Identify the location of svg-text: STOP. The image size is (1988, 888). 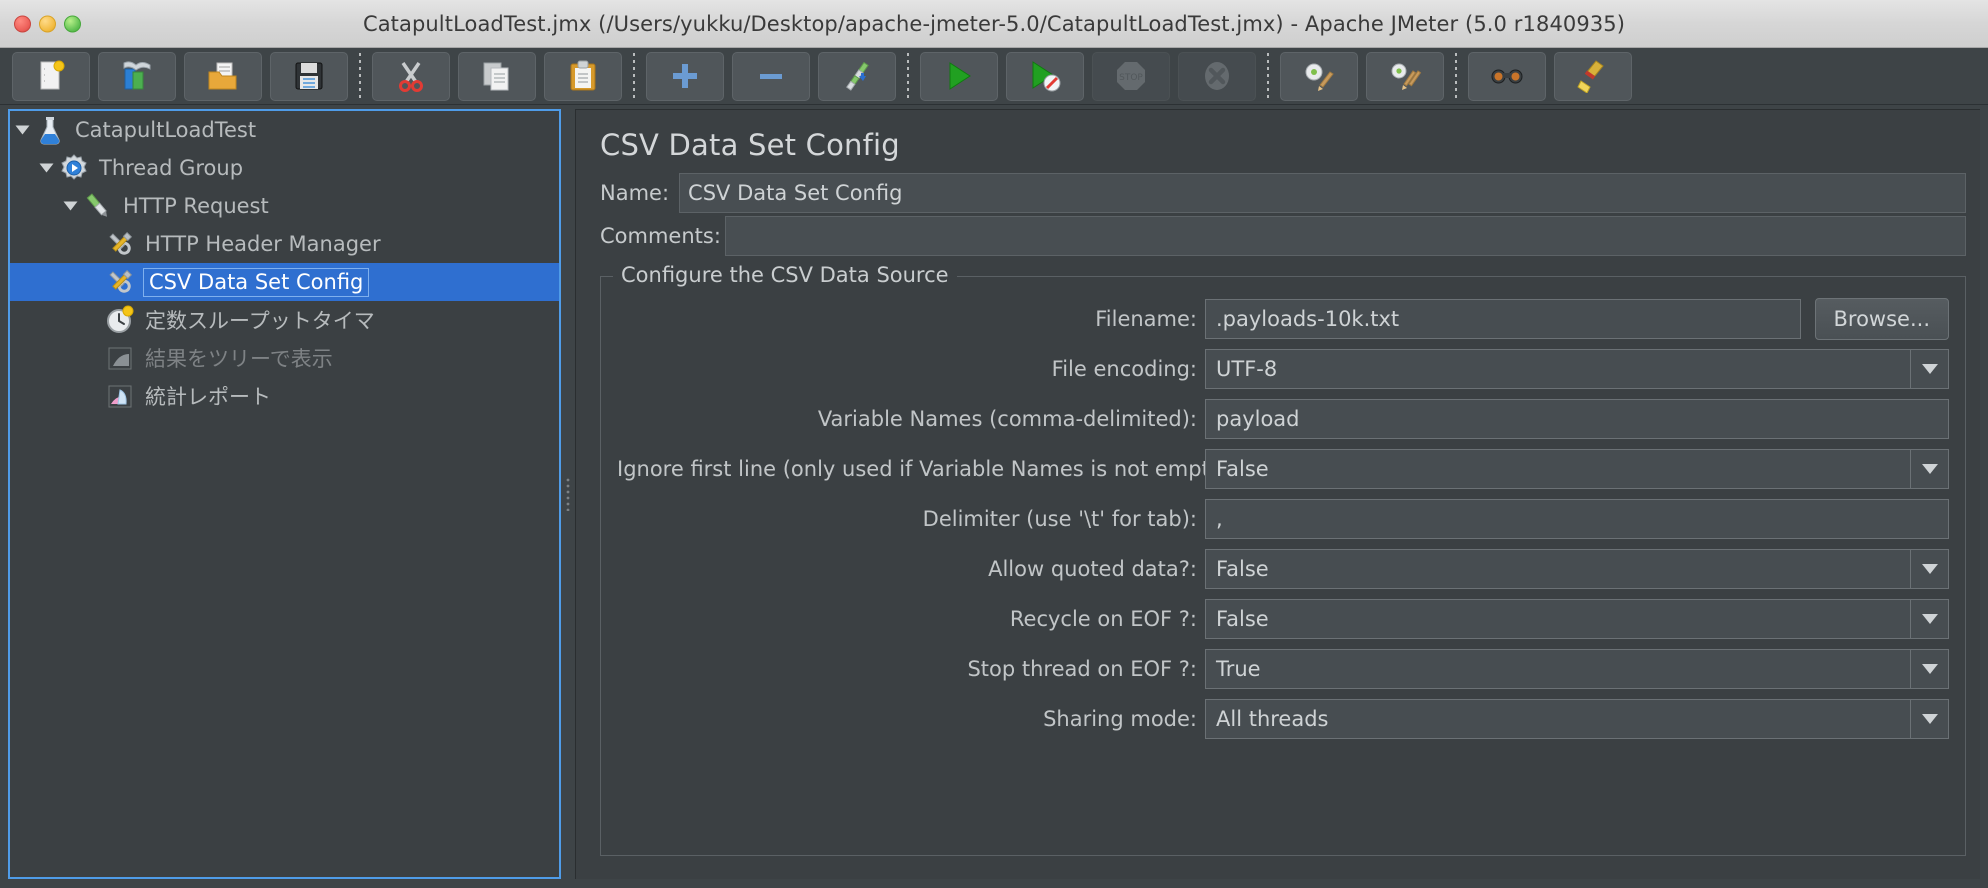
(1131, 78).